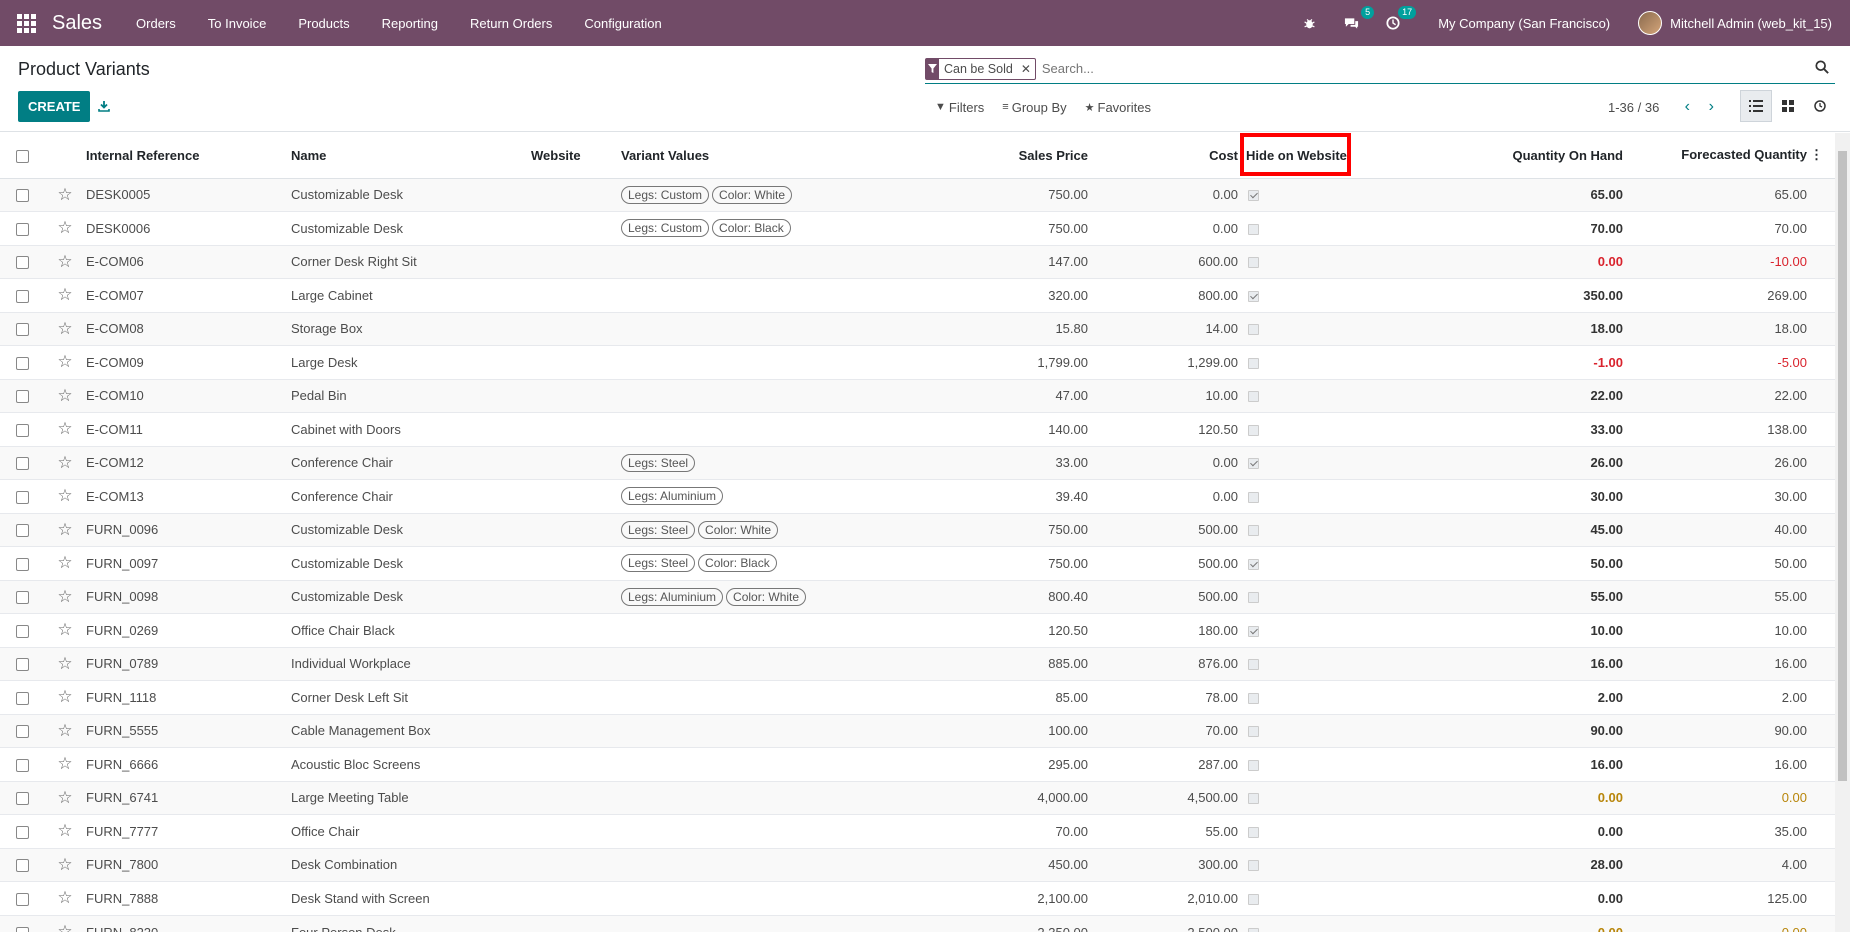  What do you see at coordinates (751, 529) in the screenshot?
I see `cell-variant-values: Legs: Steel Color: White` at bounding box center [751, 529].